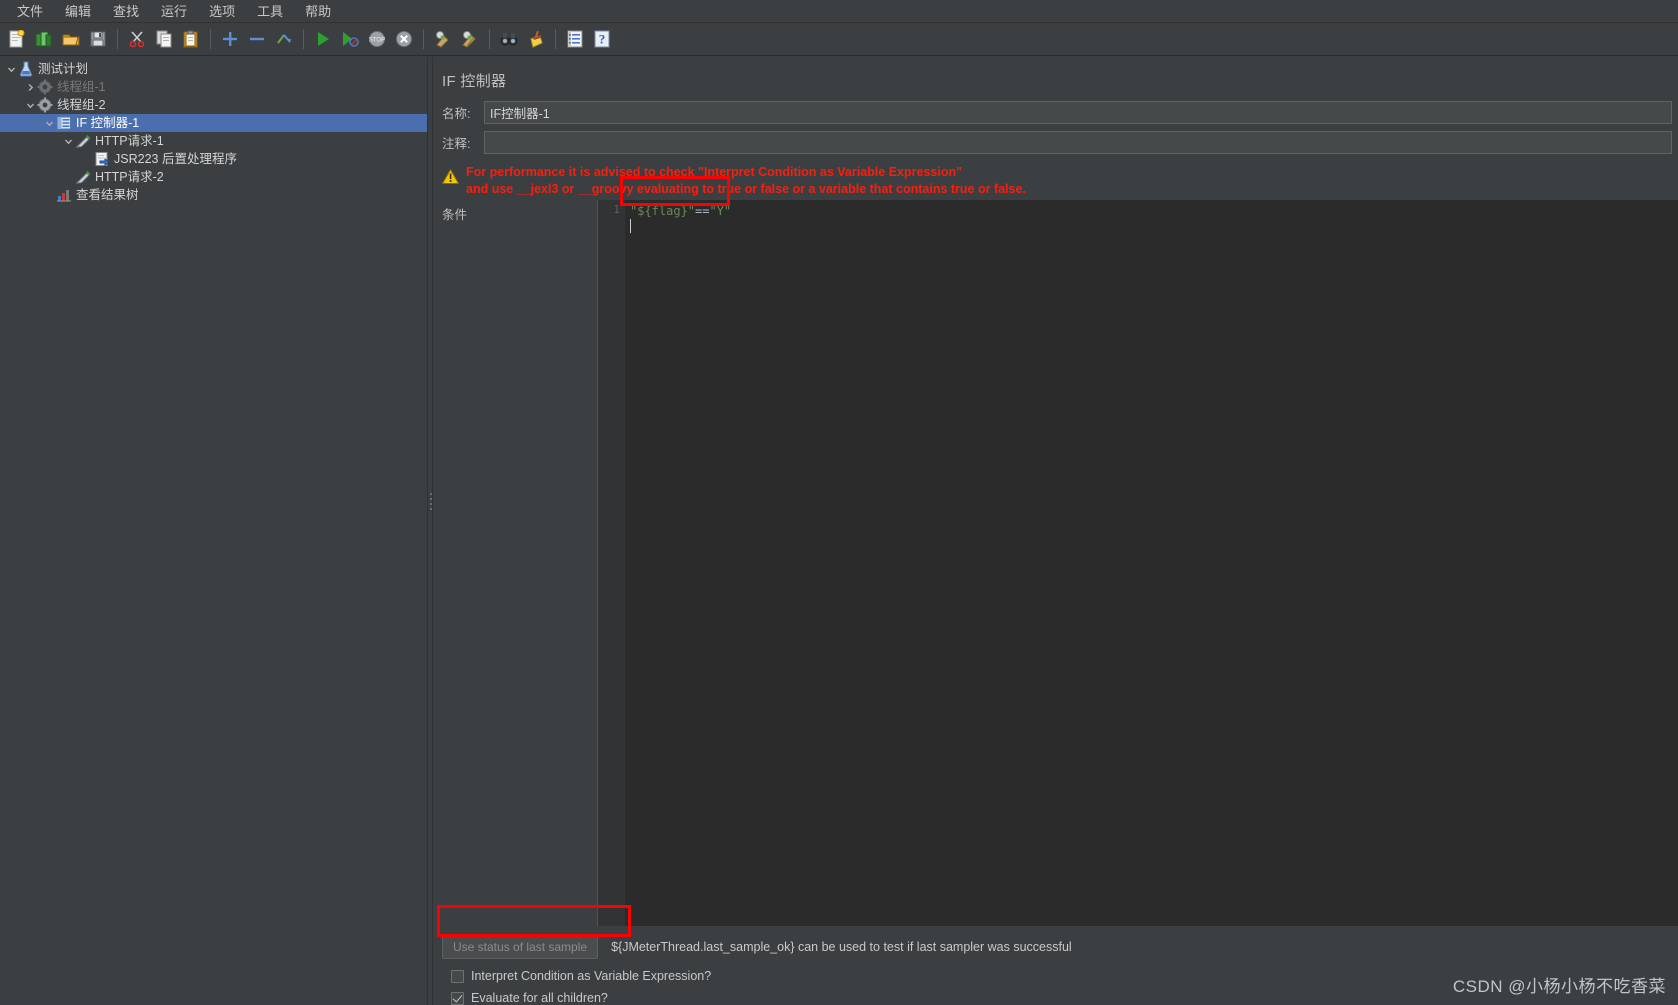 The width and height of the screenshot is (1678, 1005). What do you see at coordinates (404, 39) in the screenshot?
I see `shutdown-icon` at bounding box center [404, 39].